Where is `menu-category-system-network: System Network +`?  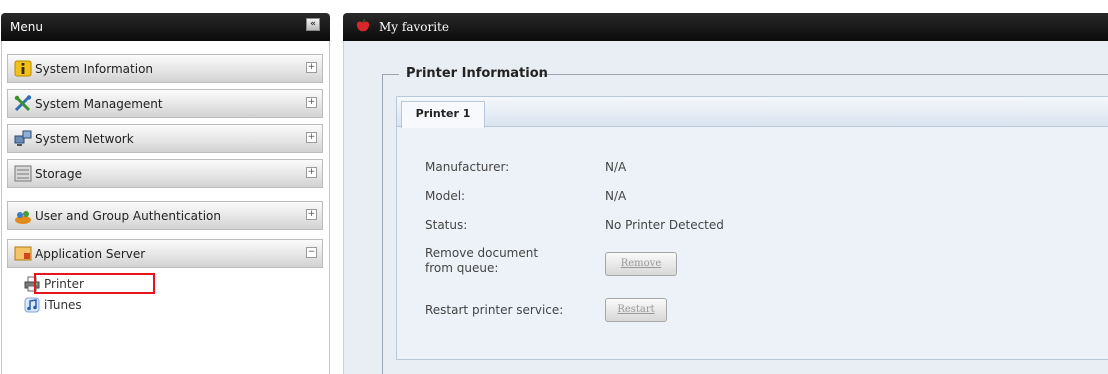
menu-category-system-network: System Network + is located at coordinates (165, 138).